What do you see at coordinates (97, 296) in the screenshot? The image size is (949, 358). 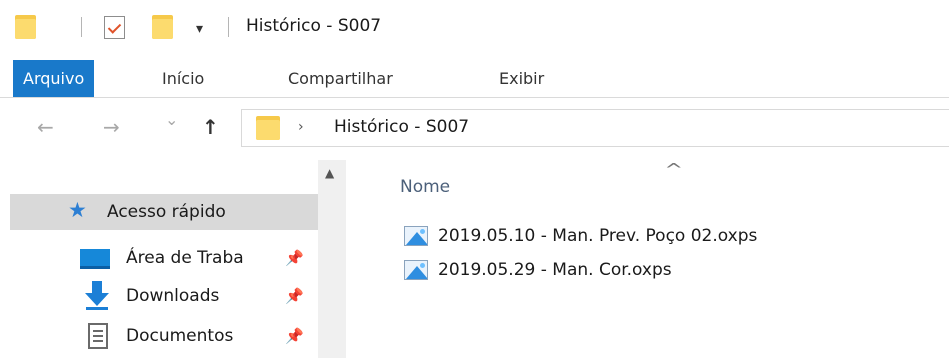 I see `downloads-icon` at bounding box center [97, 296].